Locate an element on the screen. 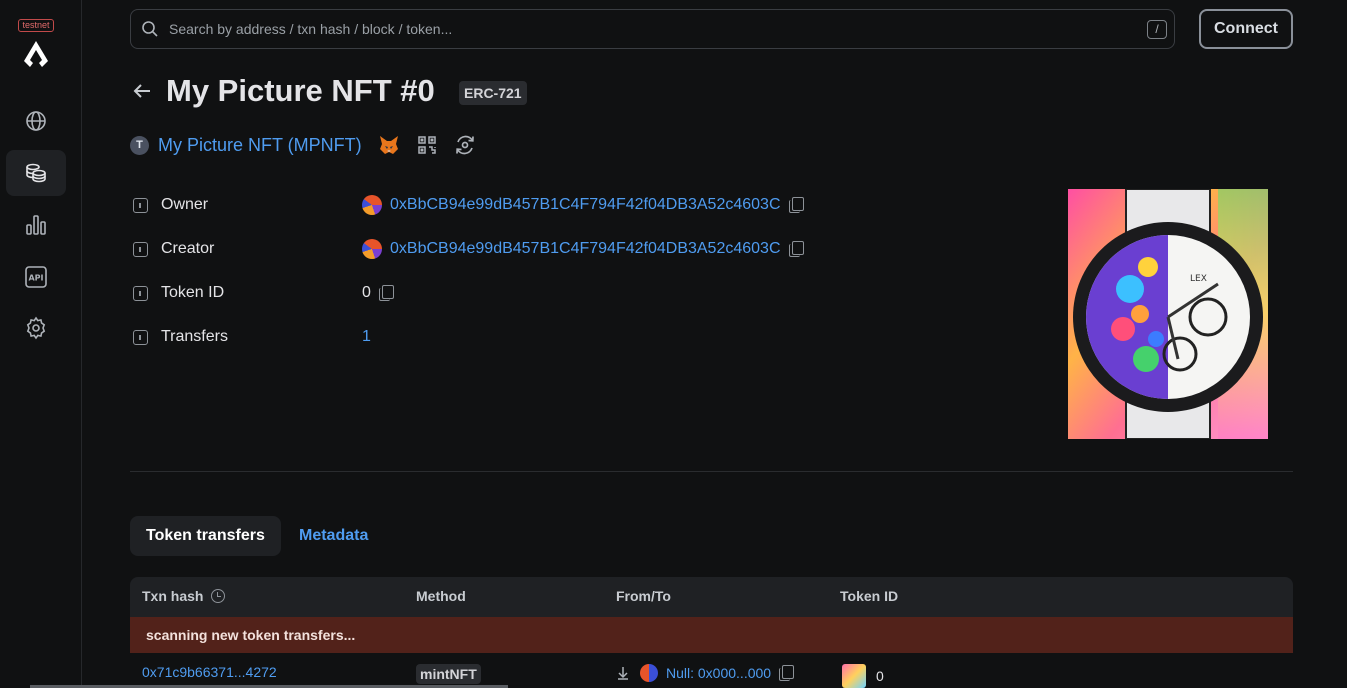  transfers-row: Transfers 1 is located at coordinates (250, 337).